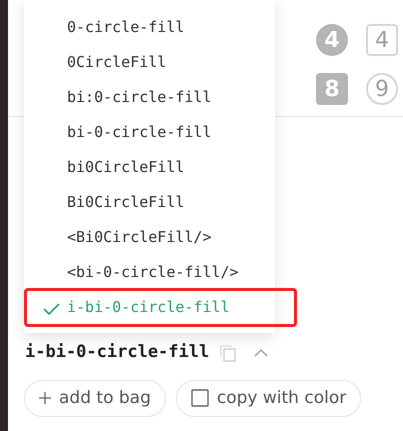 This screenshot has height=431, width=403. I want to click on chevron-up-icon, so click(261, 352).